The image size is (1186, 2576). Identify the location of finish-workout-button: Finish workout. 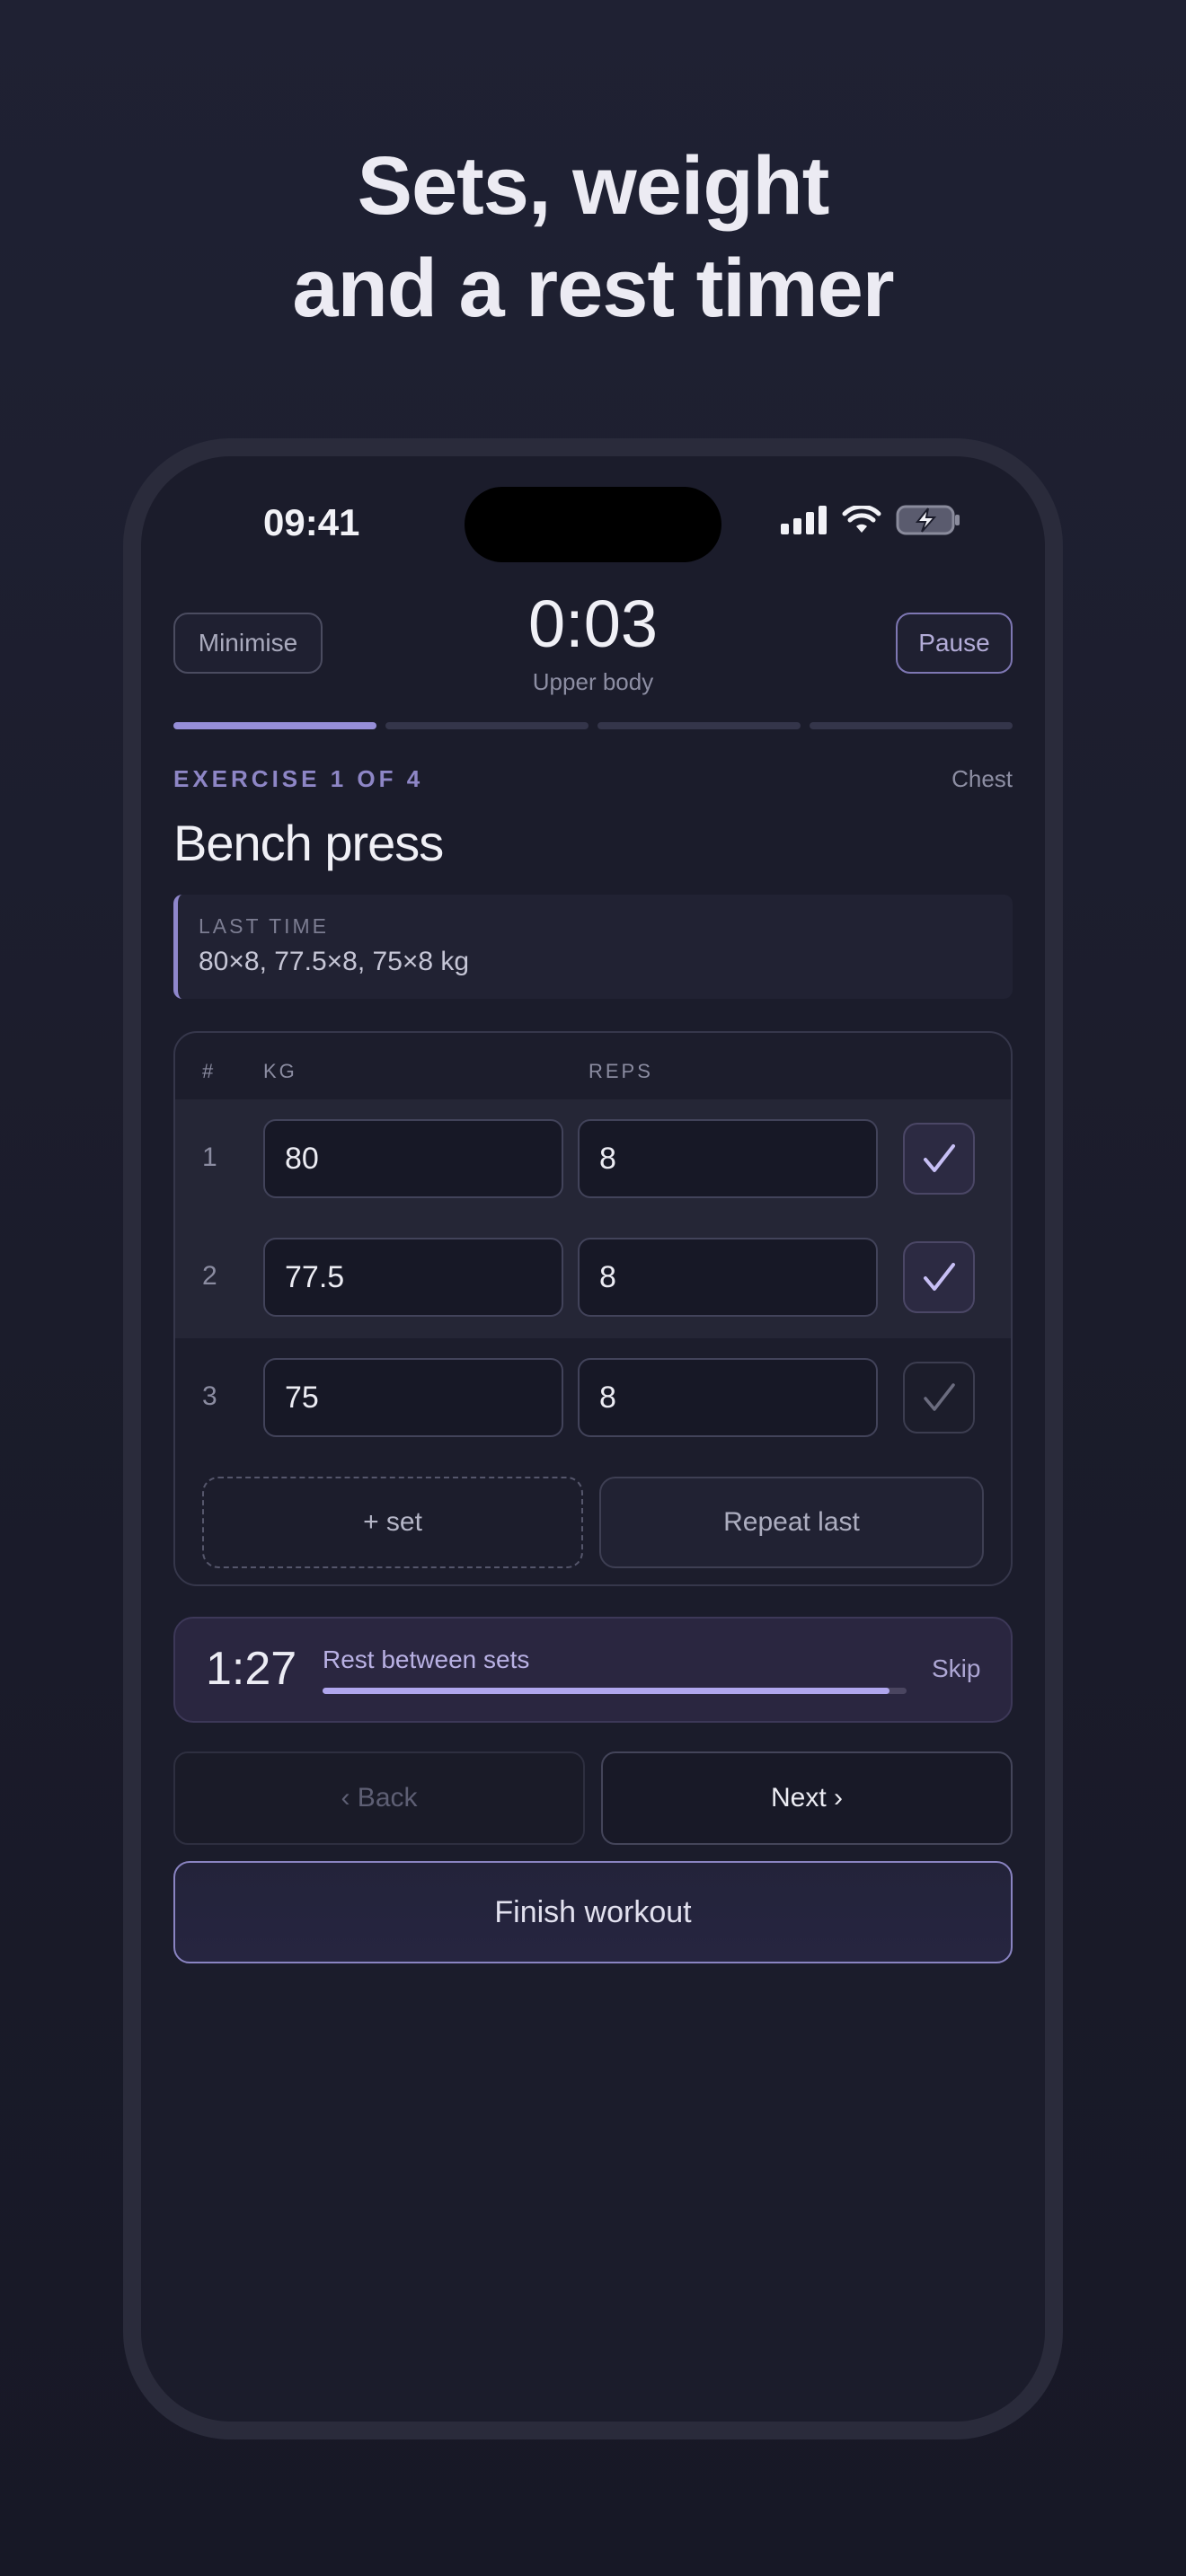
(593, 1912).